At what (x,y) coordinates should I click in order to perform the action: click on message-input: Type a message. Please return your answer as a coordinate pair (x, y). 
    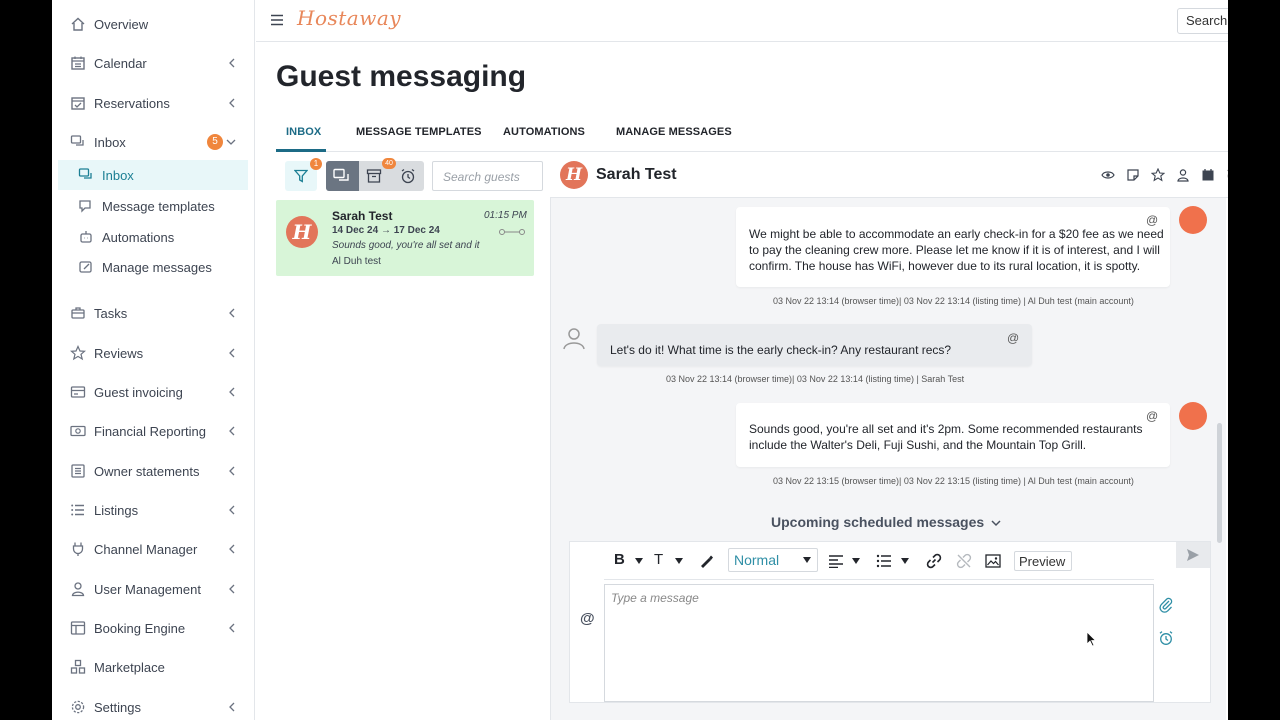
    Looking at the image, I should click on (879, 643).